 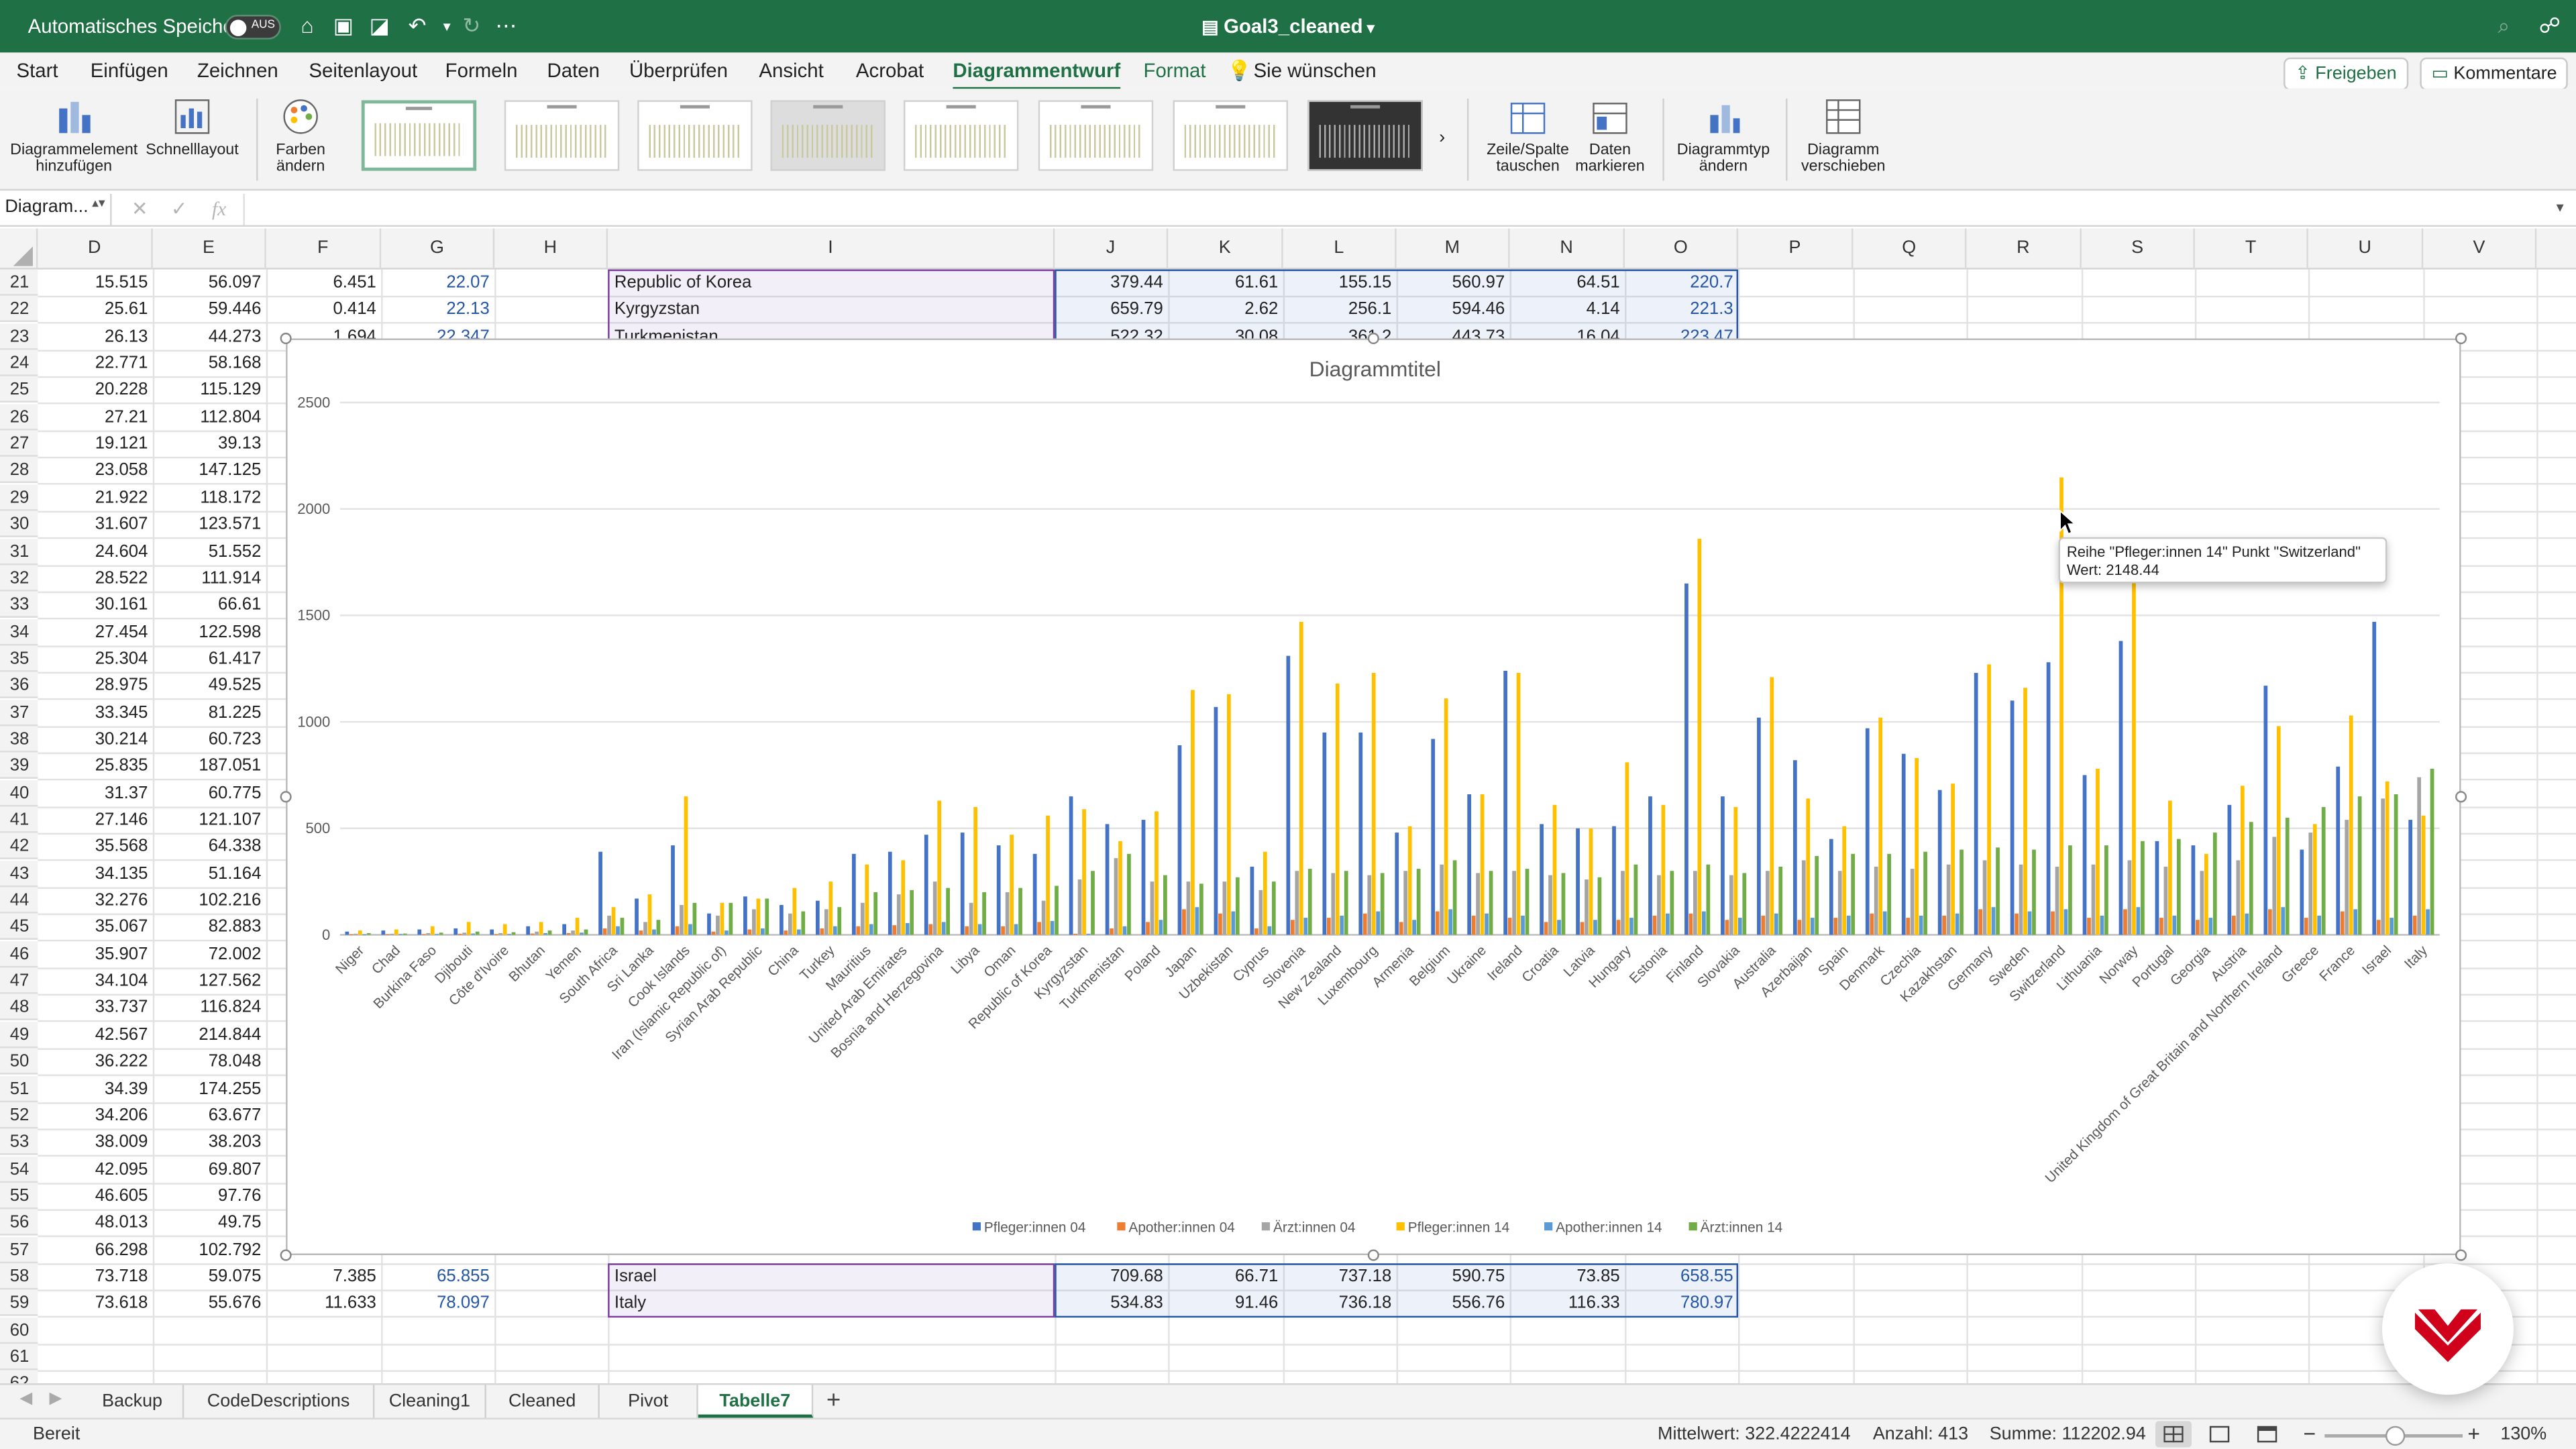 What do you see at coordinates (96, 1089) in the screenshot?
I see `cell-d: 34.39` at bounding box center [96, 1089].